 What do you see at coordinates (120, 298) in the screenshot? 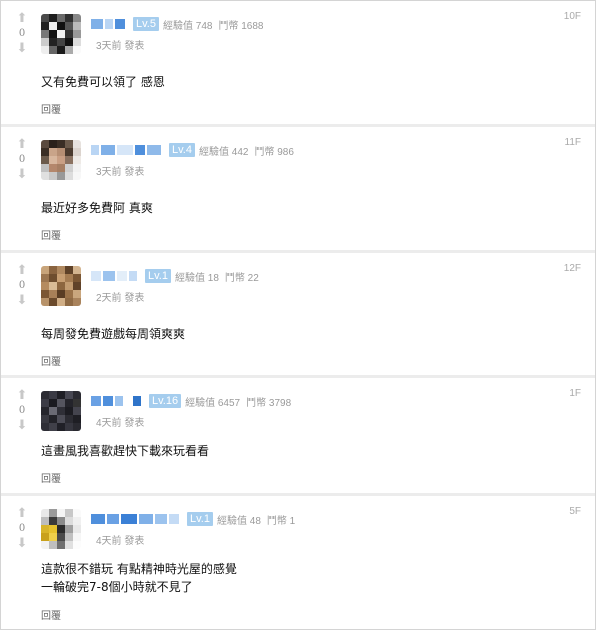
I see `post-time: 2天前 發表` at bounding box center [120, 298].